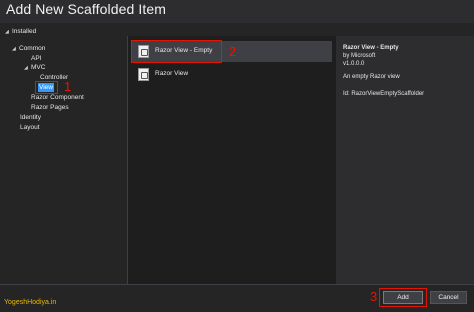  What do you see at coordinates (354, 64) in the screenshot?
I see `detail-version: v1.0.0.0` at bounding box center [354, 64].